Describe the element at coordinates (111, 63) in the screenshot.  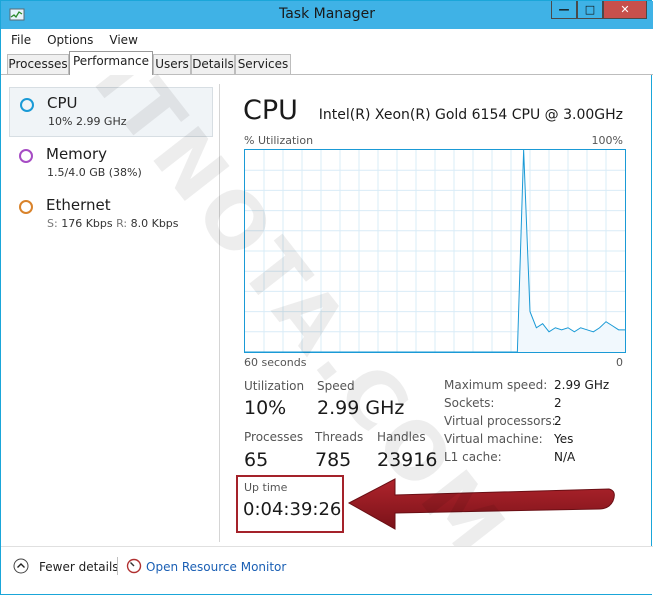
I see `tab-performance: Performance` at that location.